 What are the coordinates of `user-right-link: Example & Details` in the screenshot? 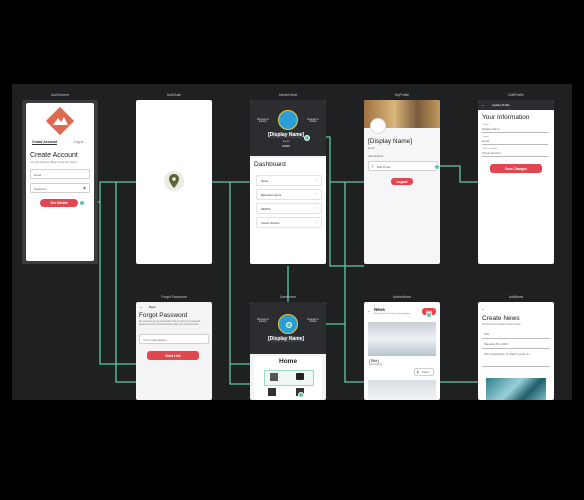 It's located at (313, 321).